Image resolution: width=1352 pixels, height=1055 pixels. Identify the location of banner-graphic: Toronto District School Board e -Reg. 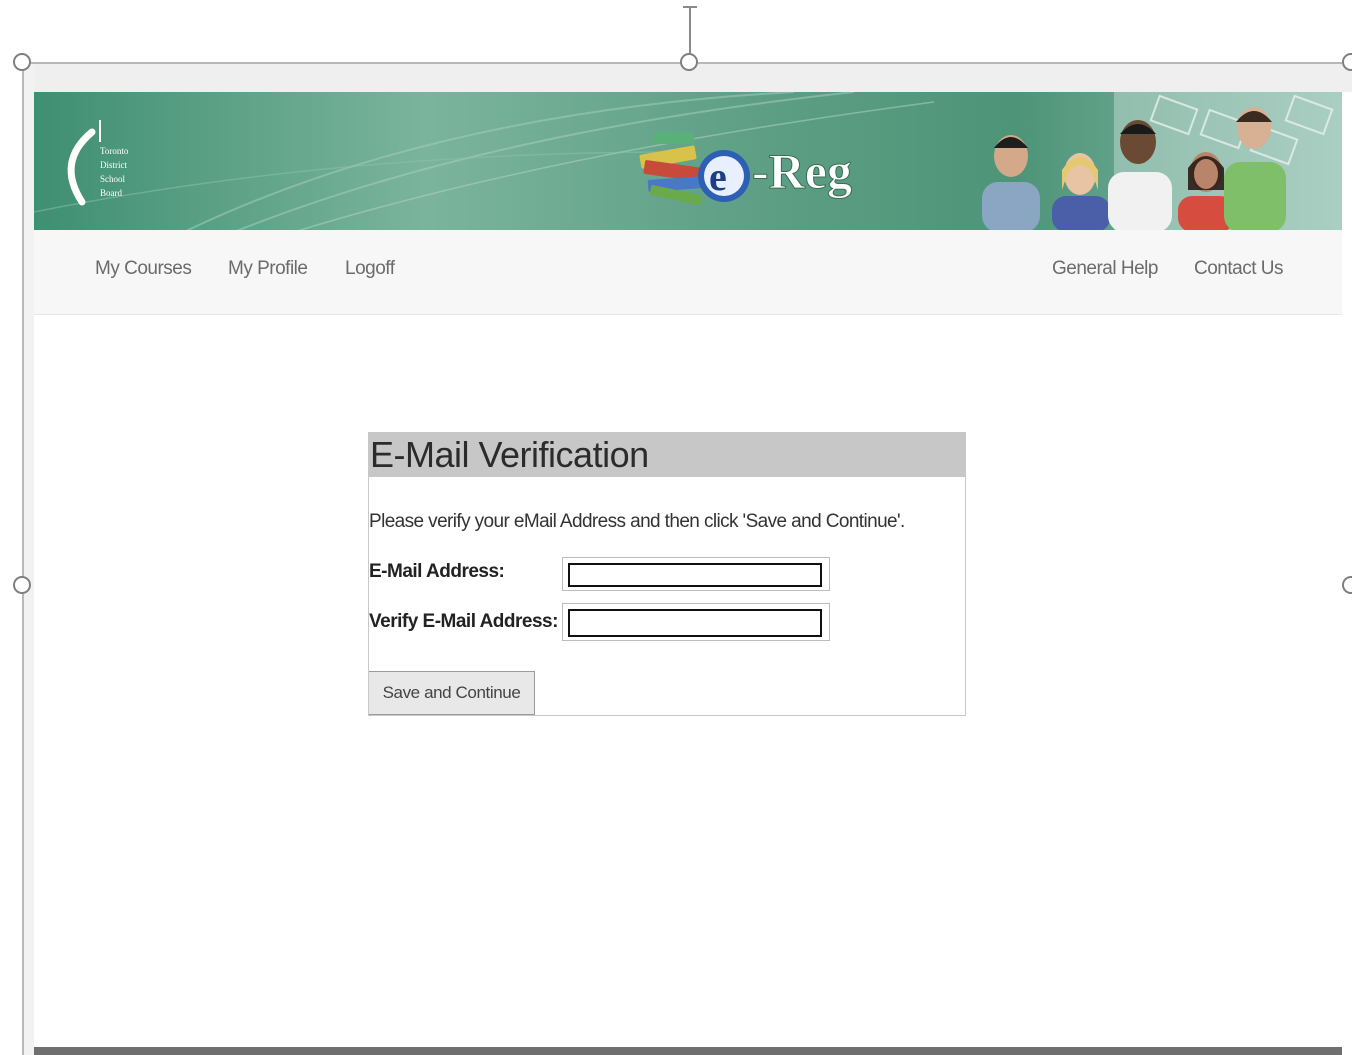
(688, 161).